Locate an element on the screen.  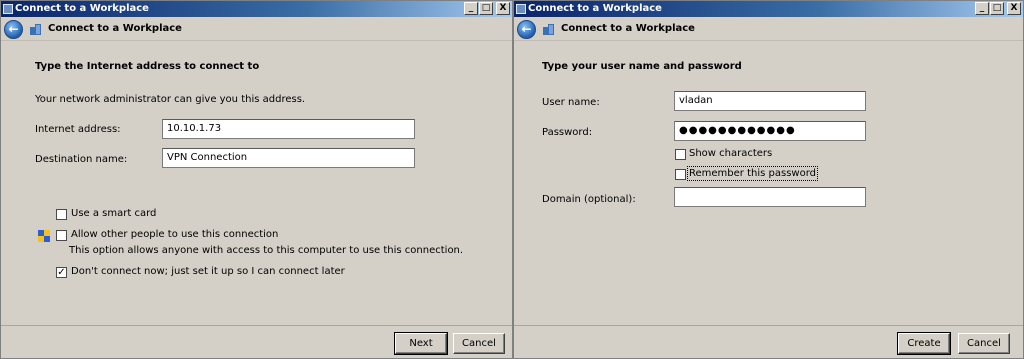
username-label: User name: is located at coordinates (571, 102).